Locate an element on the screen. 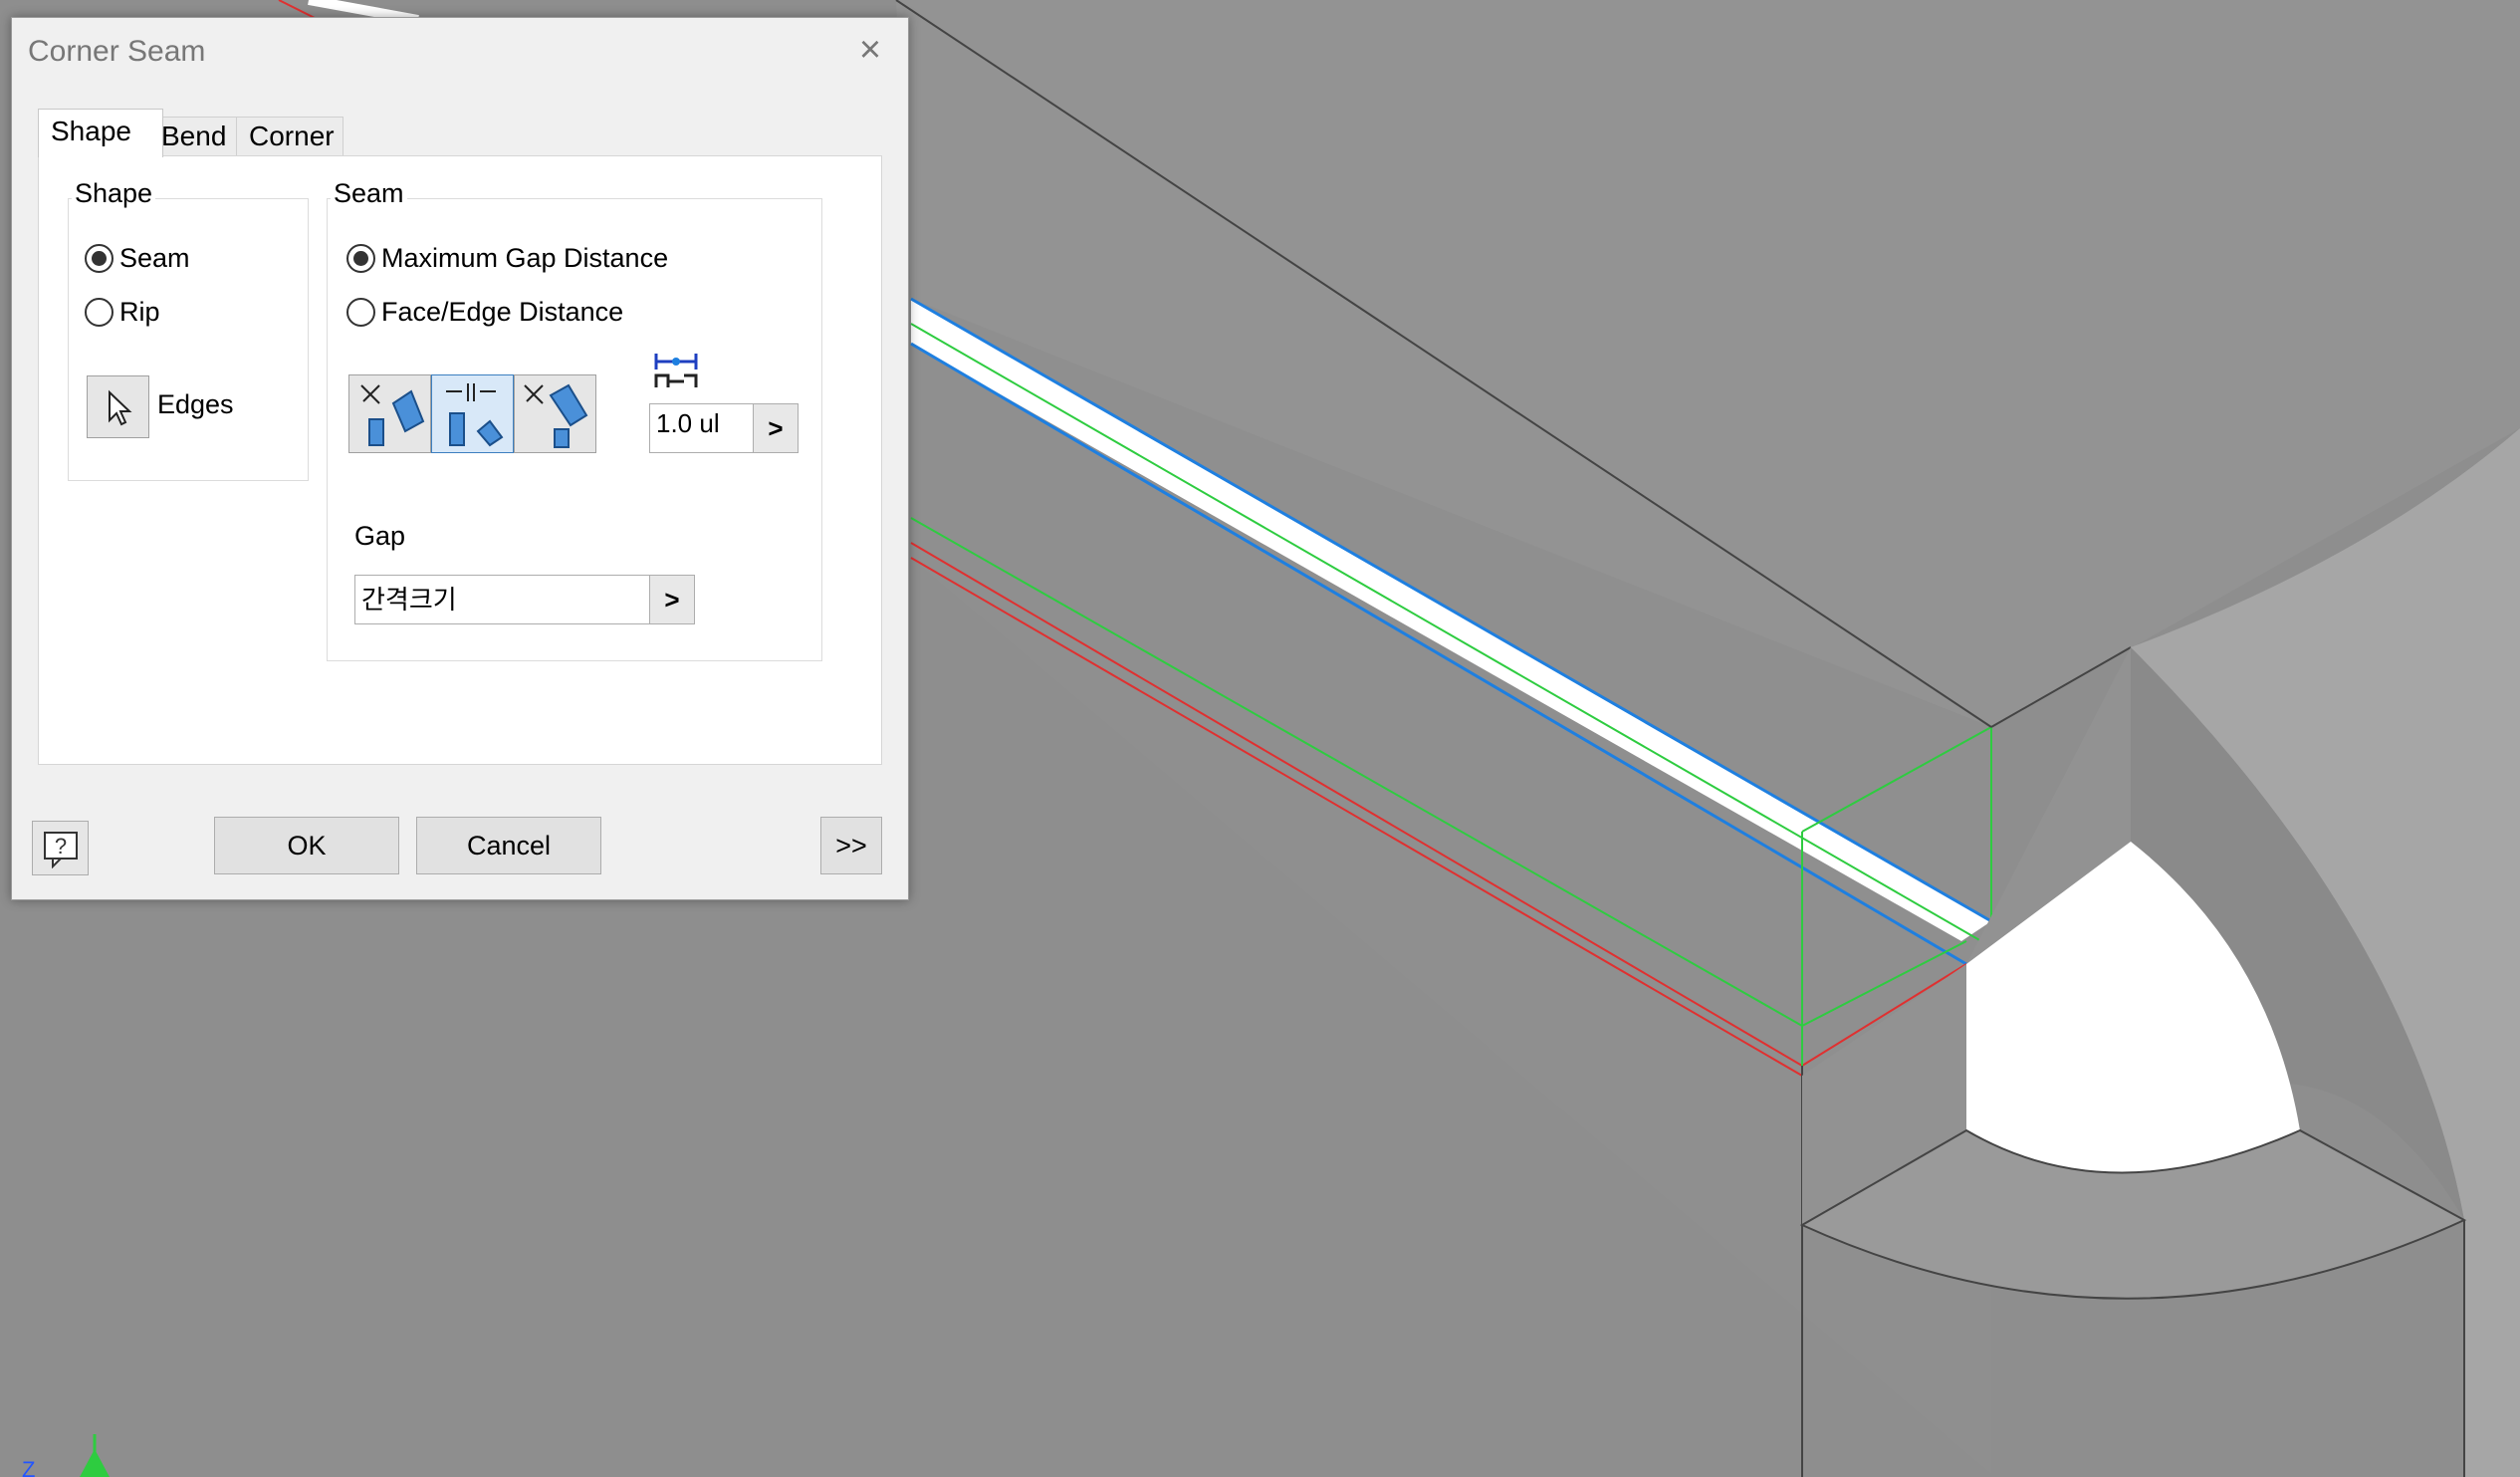  radio-rip: Rip is located at coordinates (122, 312).